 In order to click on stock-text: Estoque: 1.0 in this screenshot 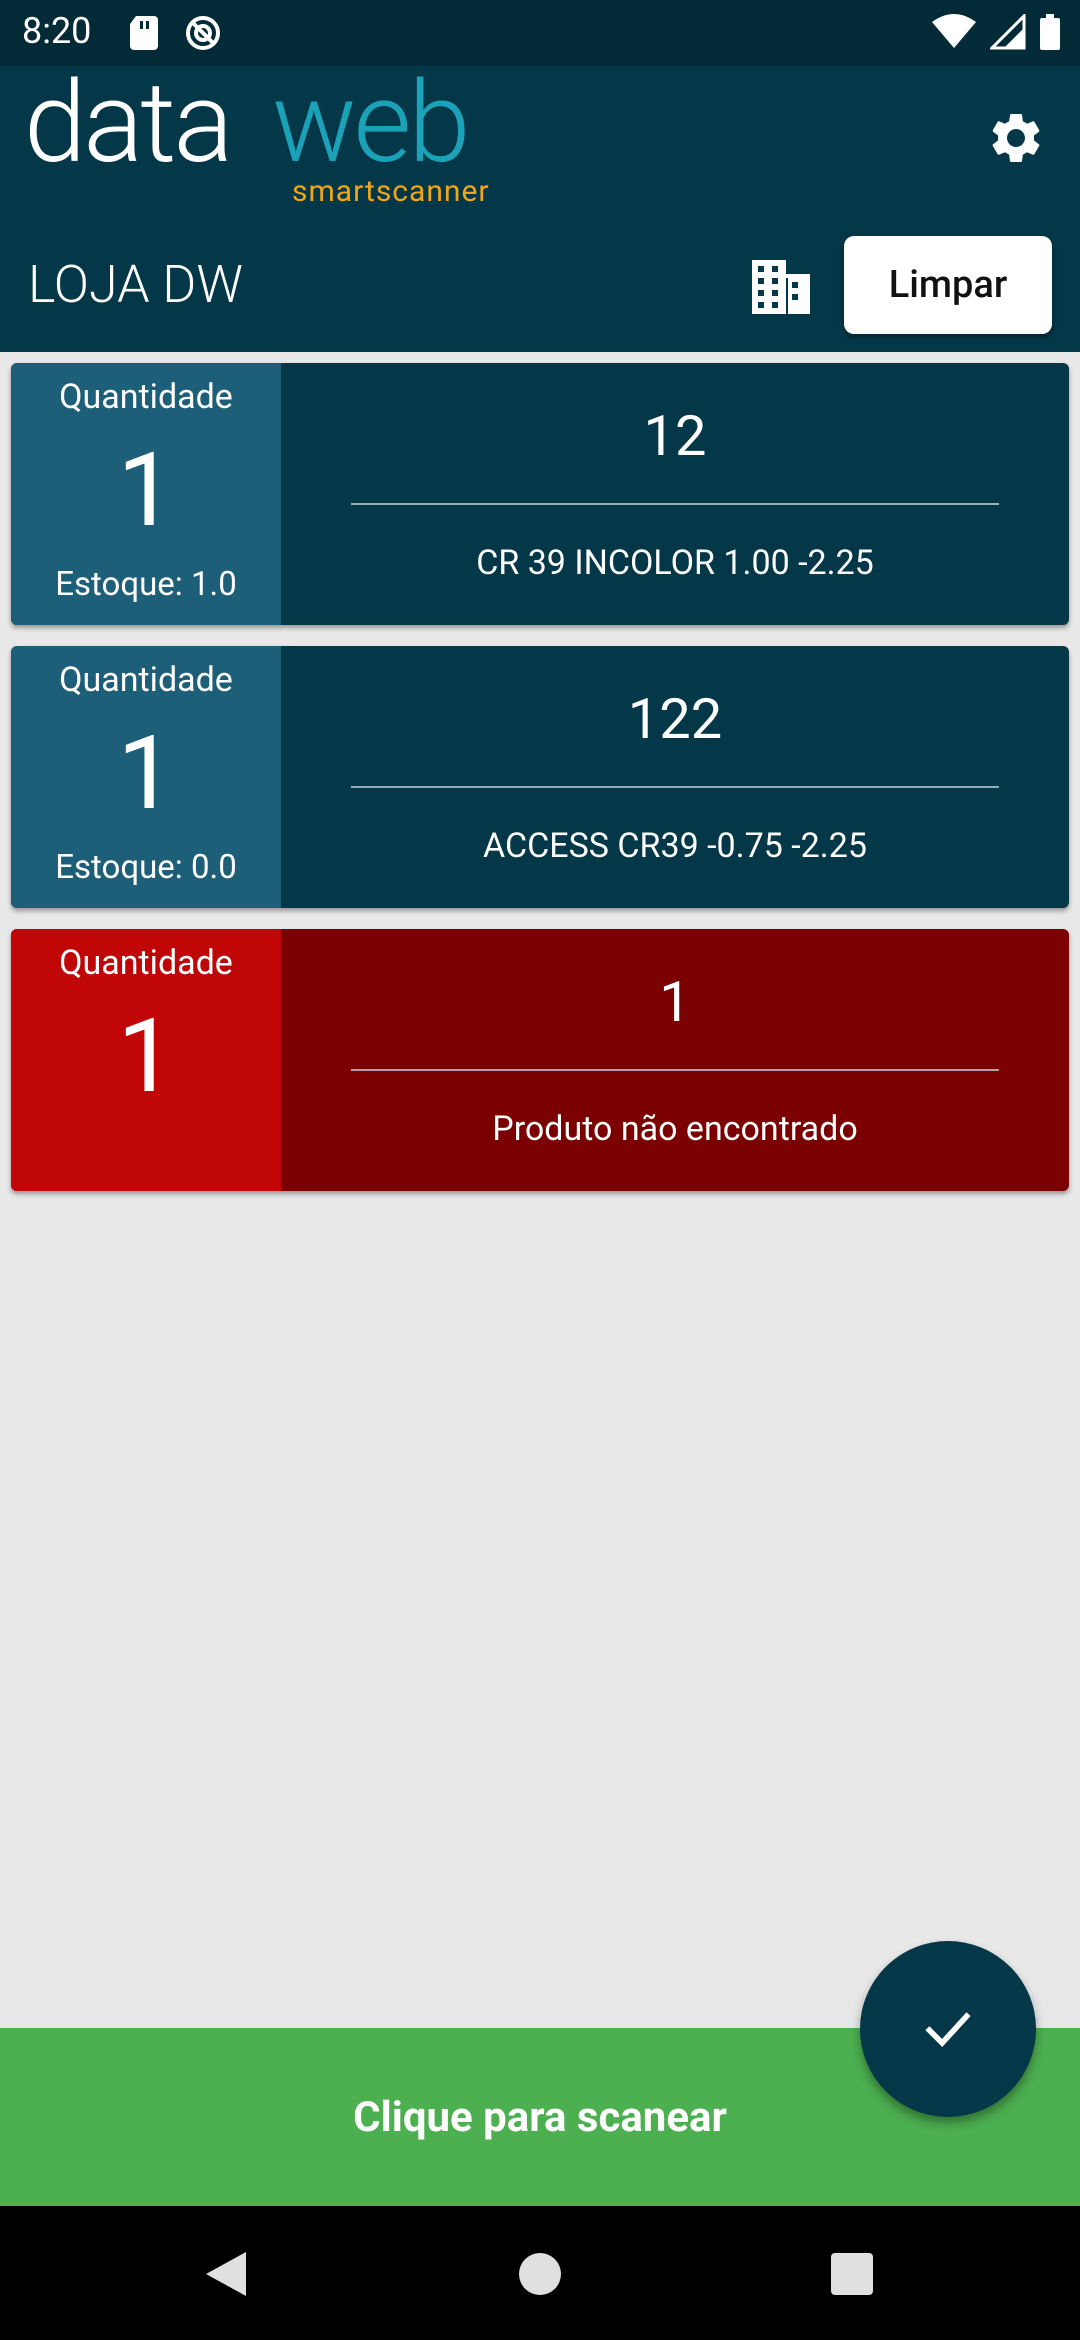, I will do `click(146, 584)`.